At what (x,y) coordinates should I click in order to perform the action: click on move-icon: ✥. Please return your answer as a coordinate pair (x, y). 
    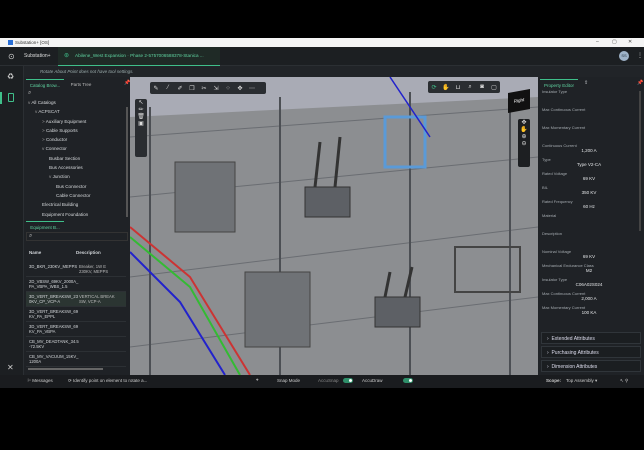
    Looking at the image, I should click on (240, 88).